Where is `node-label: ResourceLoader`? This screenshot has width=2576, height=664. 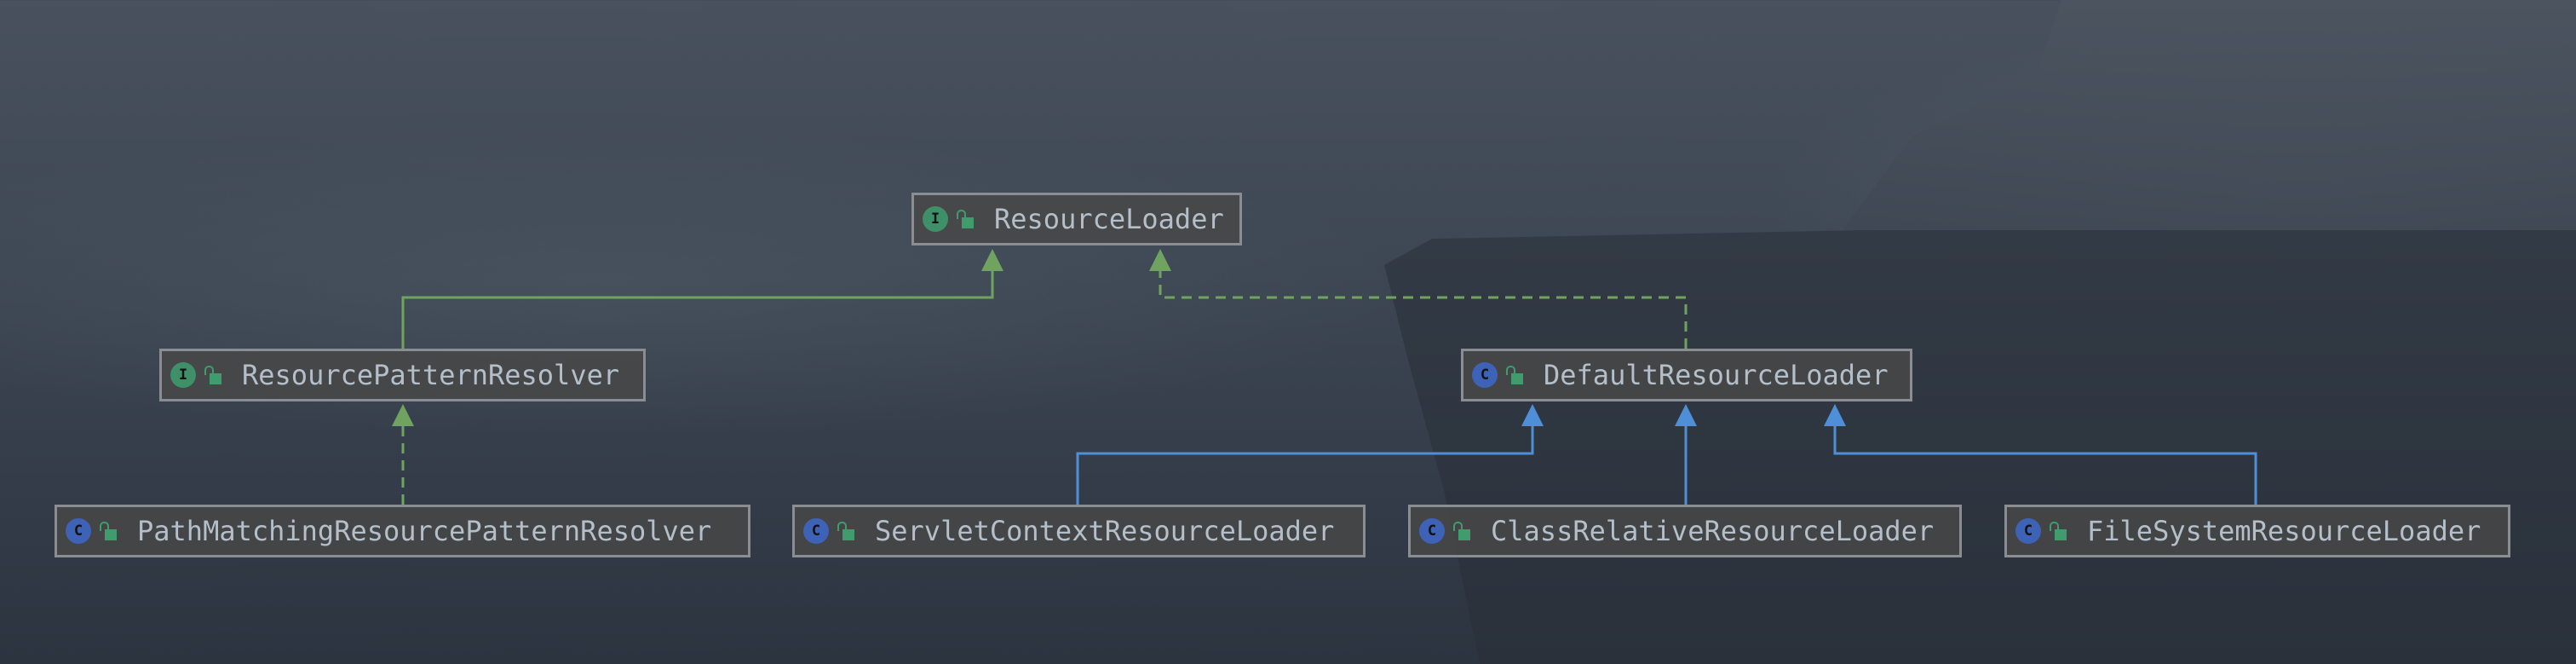
node-label: ResourceLoader is located at coordinates (1109, 219).